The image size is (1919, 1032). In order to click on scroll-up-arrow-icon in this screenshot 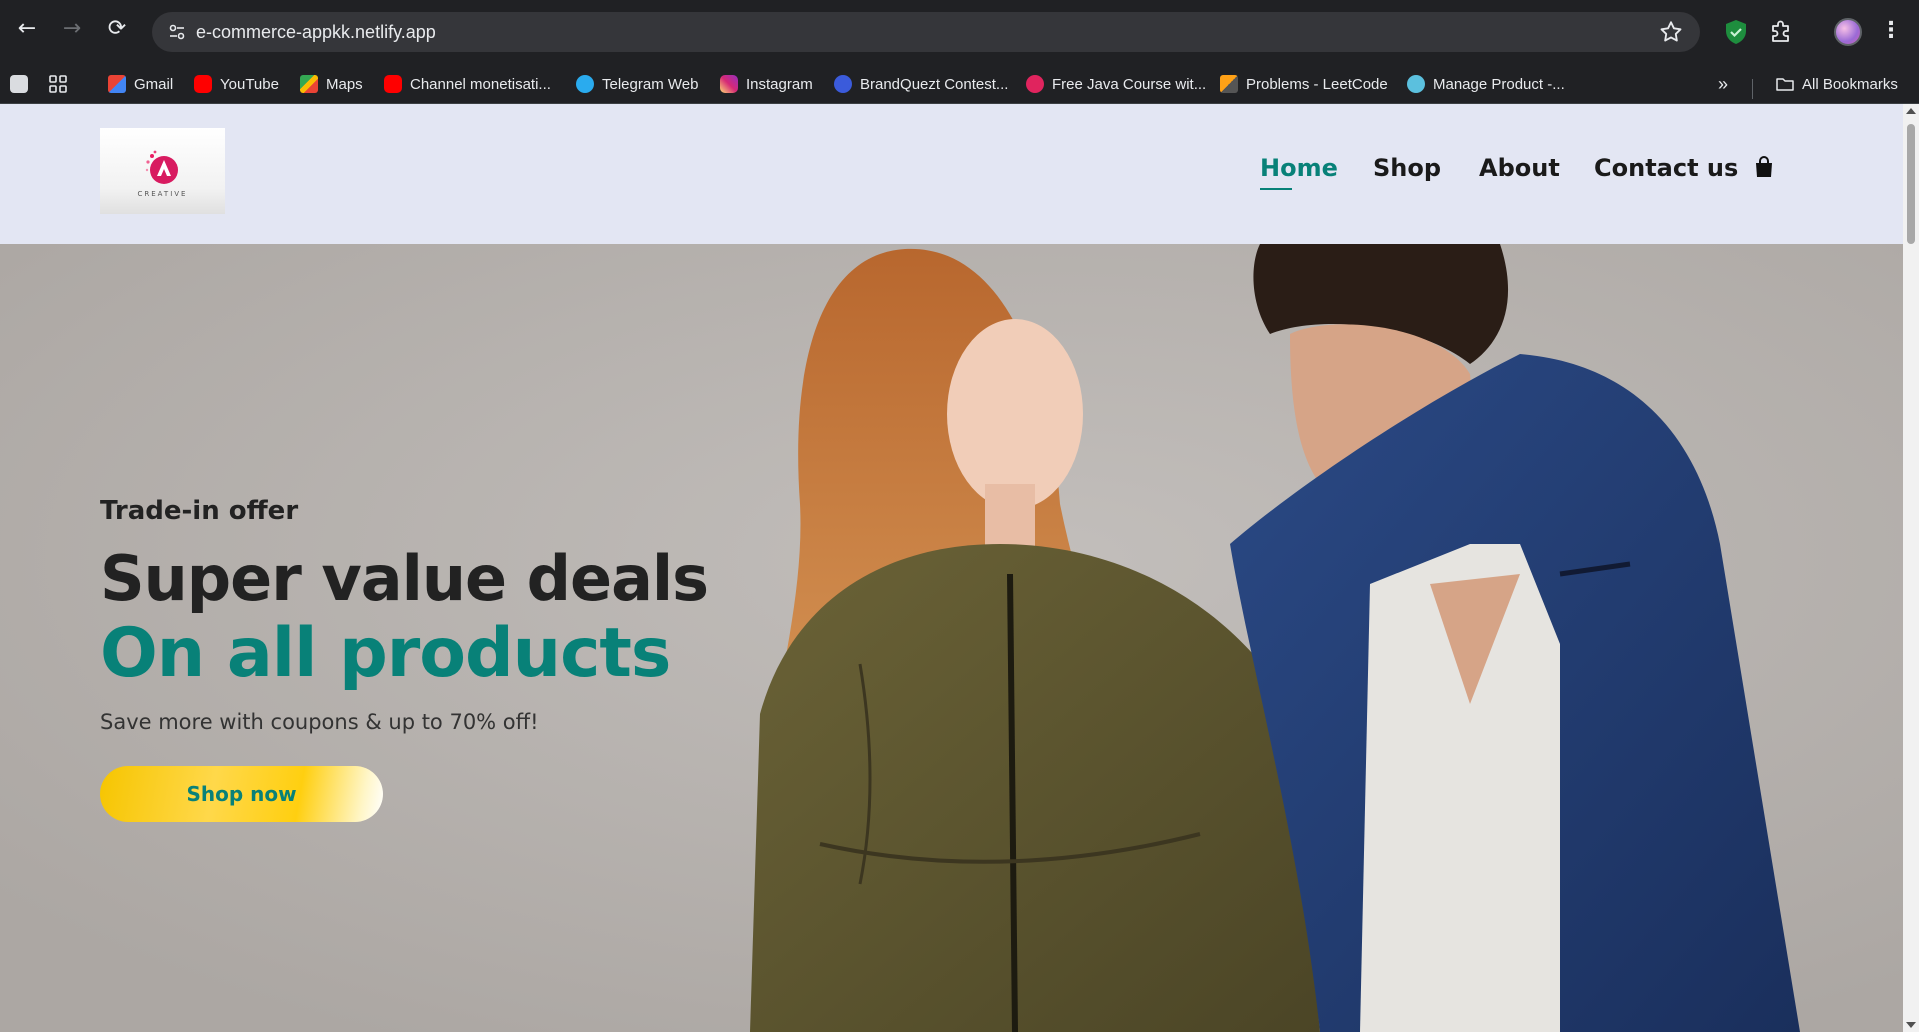, I will do `click(1911, 111)`.